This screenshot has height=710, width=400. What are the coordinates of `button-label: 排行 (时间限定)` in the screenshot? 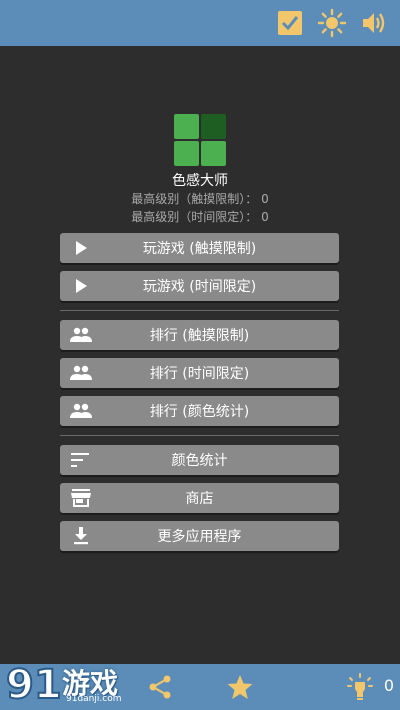 It's located at (199, 374).